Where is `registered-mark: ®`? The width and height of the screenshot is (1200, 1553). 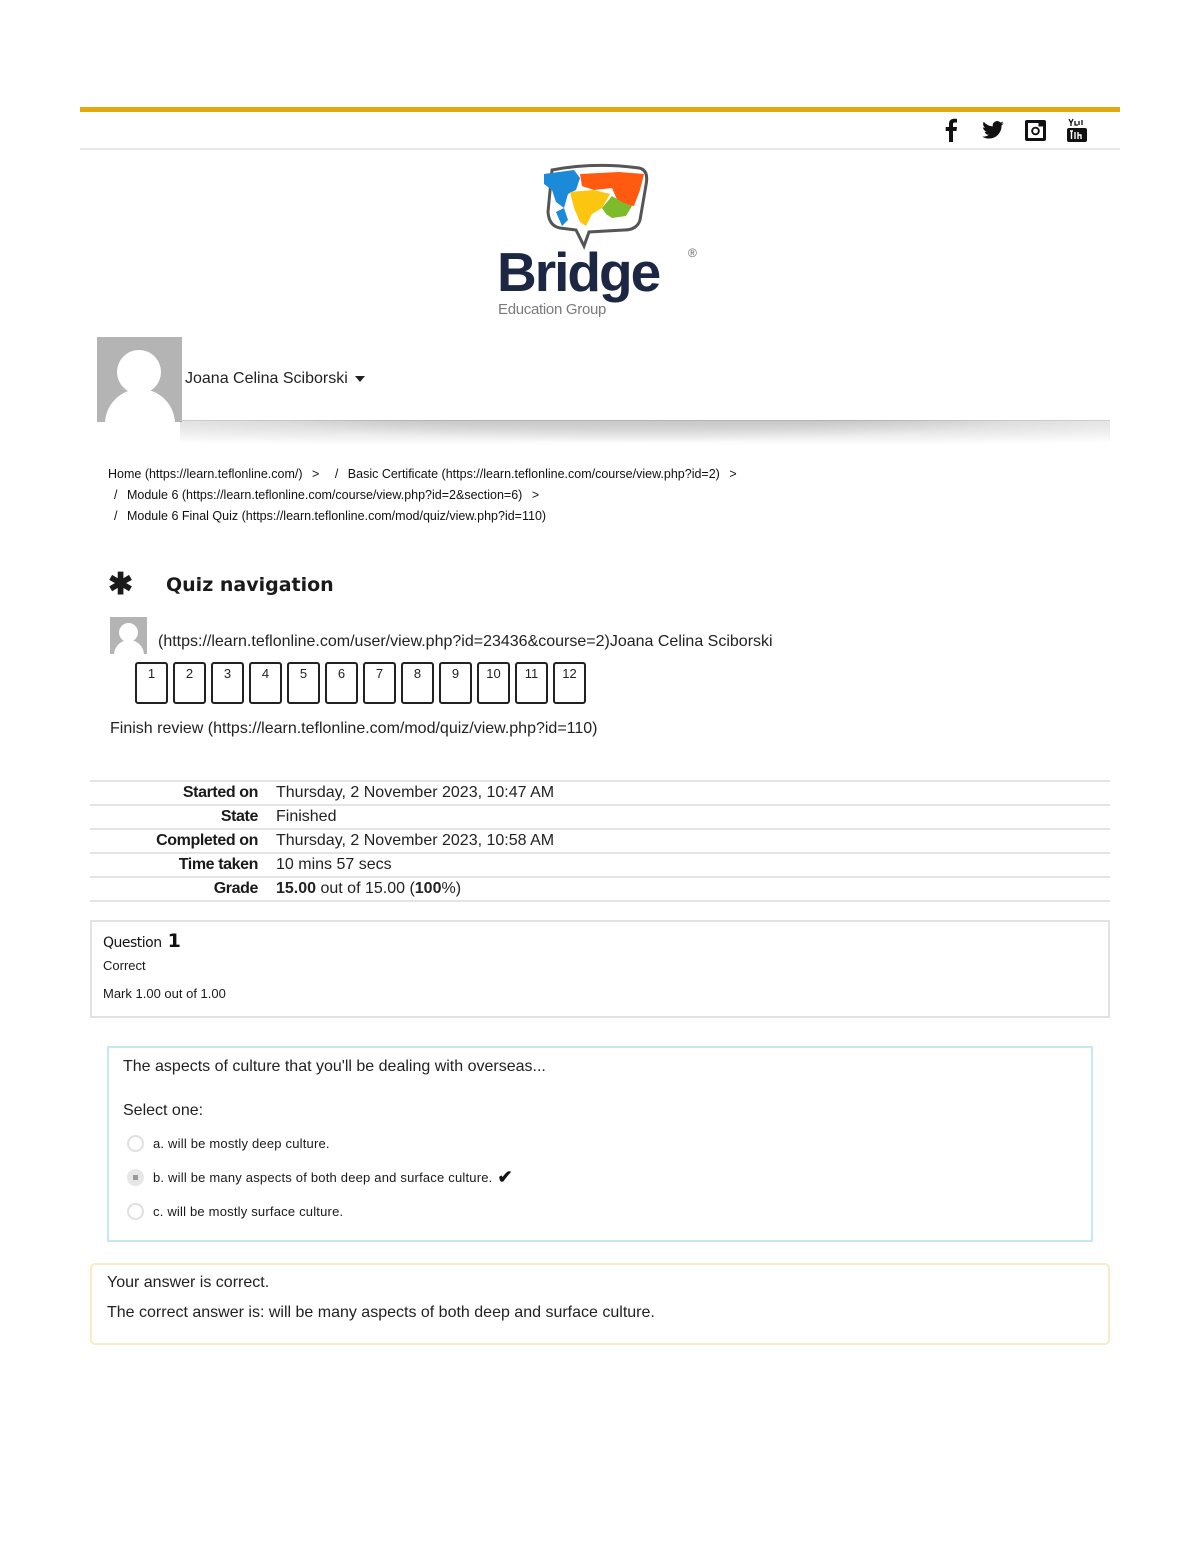 registered-mark: ® is located at coordinates (692, 253).